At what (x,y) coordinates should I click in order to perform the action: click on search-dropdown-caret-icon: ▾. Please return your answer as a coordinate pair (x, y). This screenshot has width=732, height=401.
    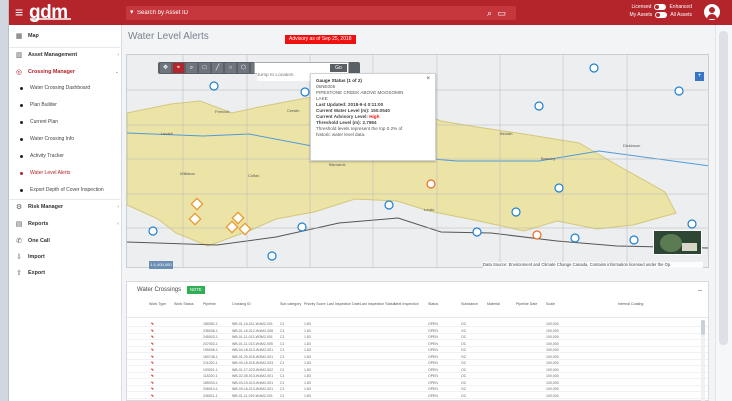
    Looking at the image, I should click on (132, 12).